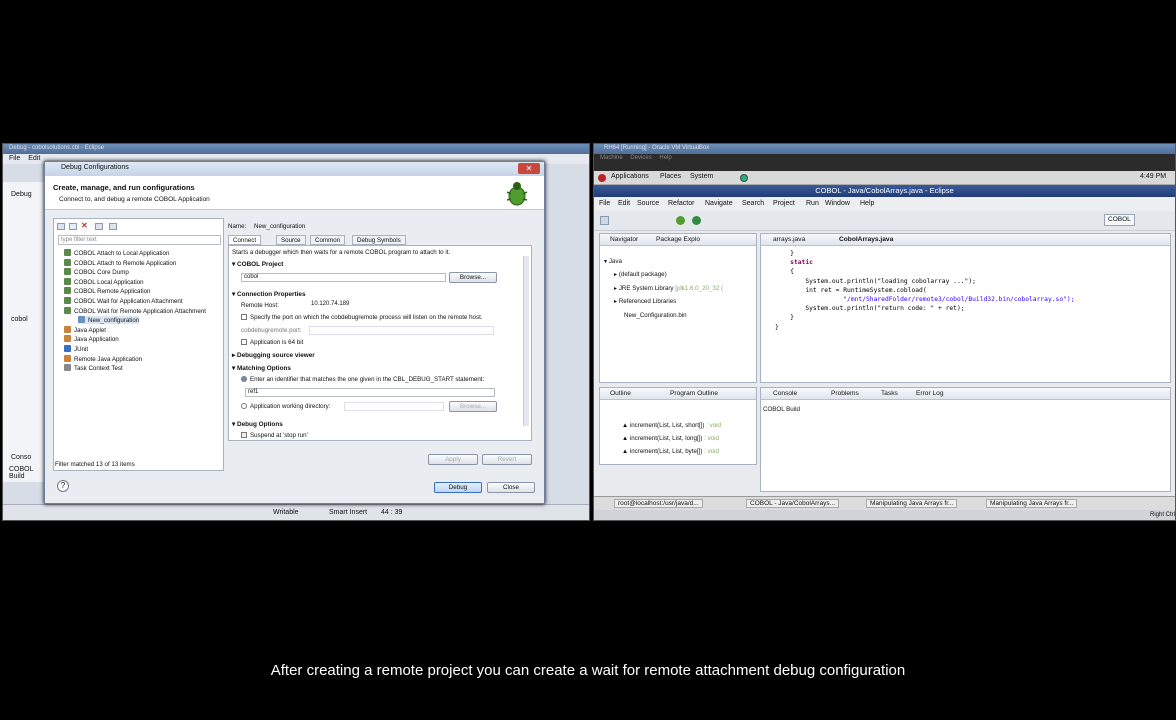  What do you see at coordinates (291, 240) in the screenshot?
I see `tab-source: Source` at bounding box center [291, 240].